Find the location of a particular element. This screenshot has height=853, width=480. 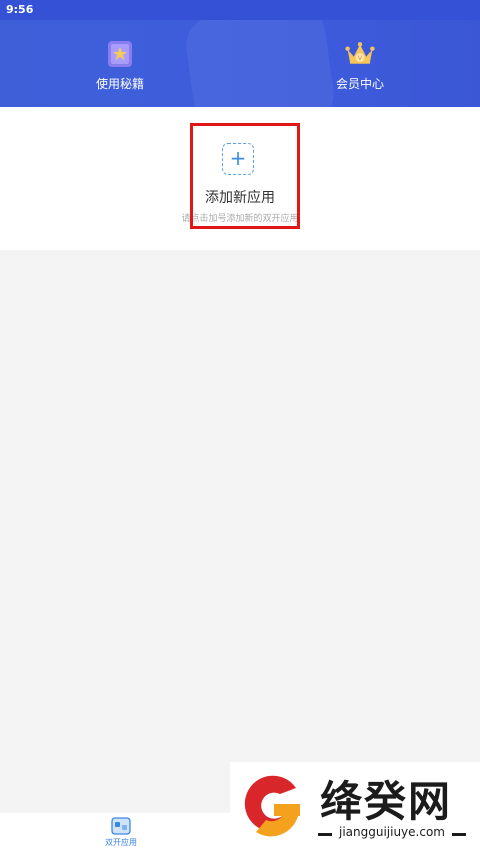

crown-icon: V is located at coordinates (360, 53).